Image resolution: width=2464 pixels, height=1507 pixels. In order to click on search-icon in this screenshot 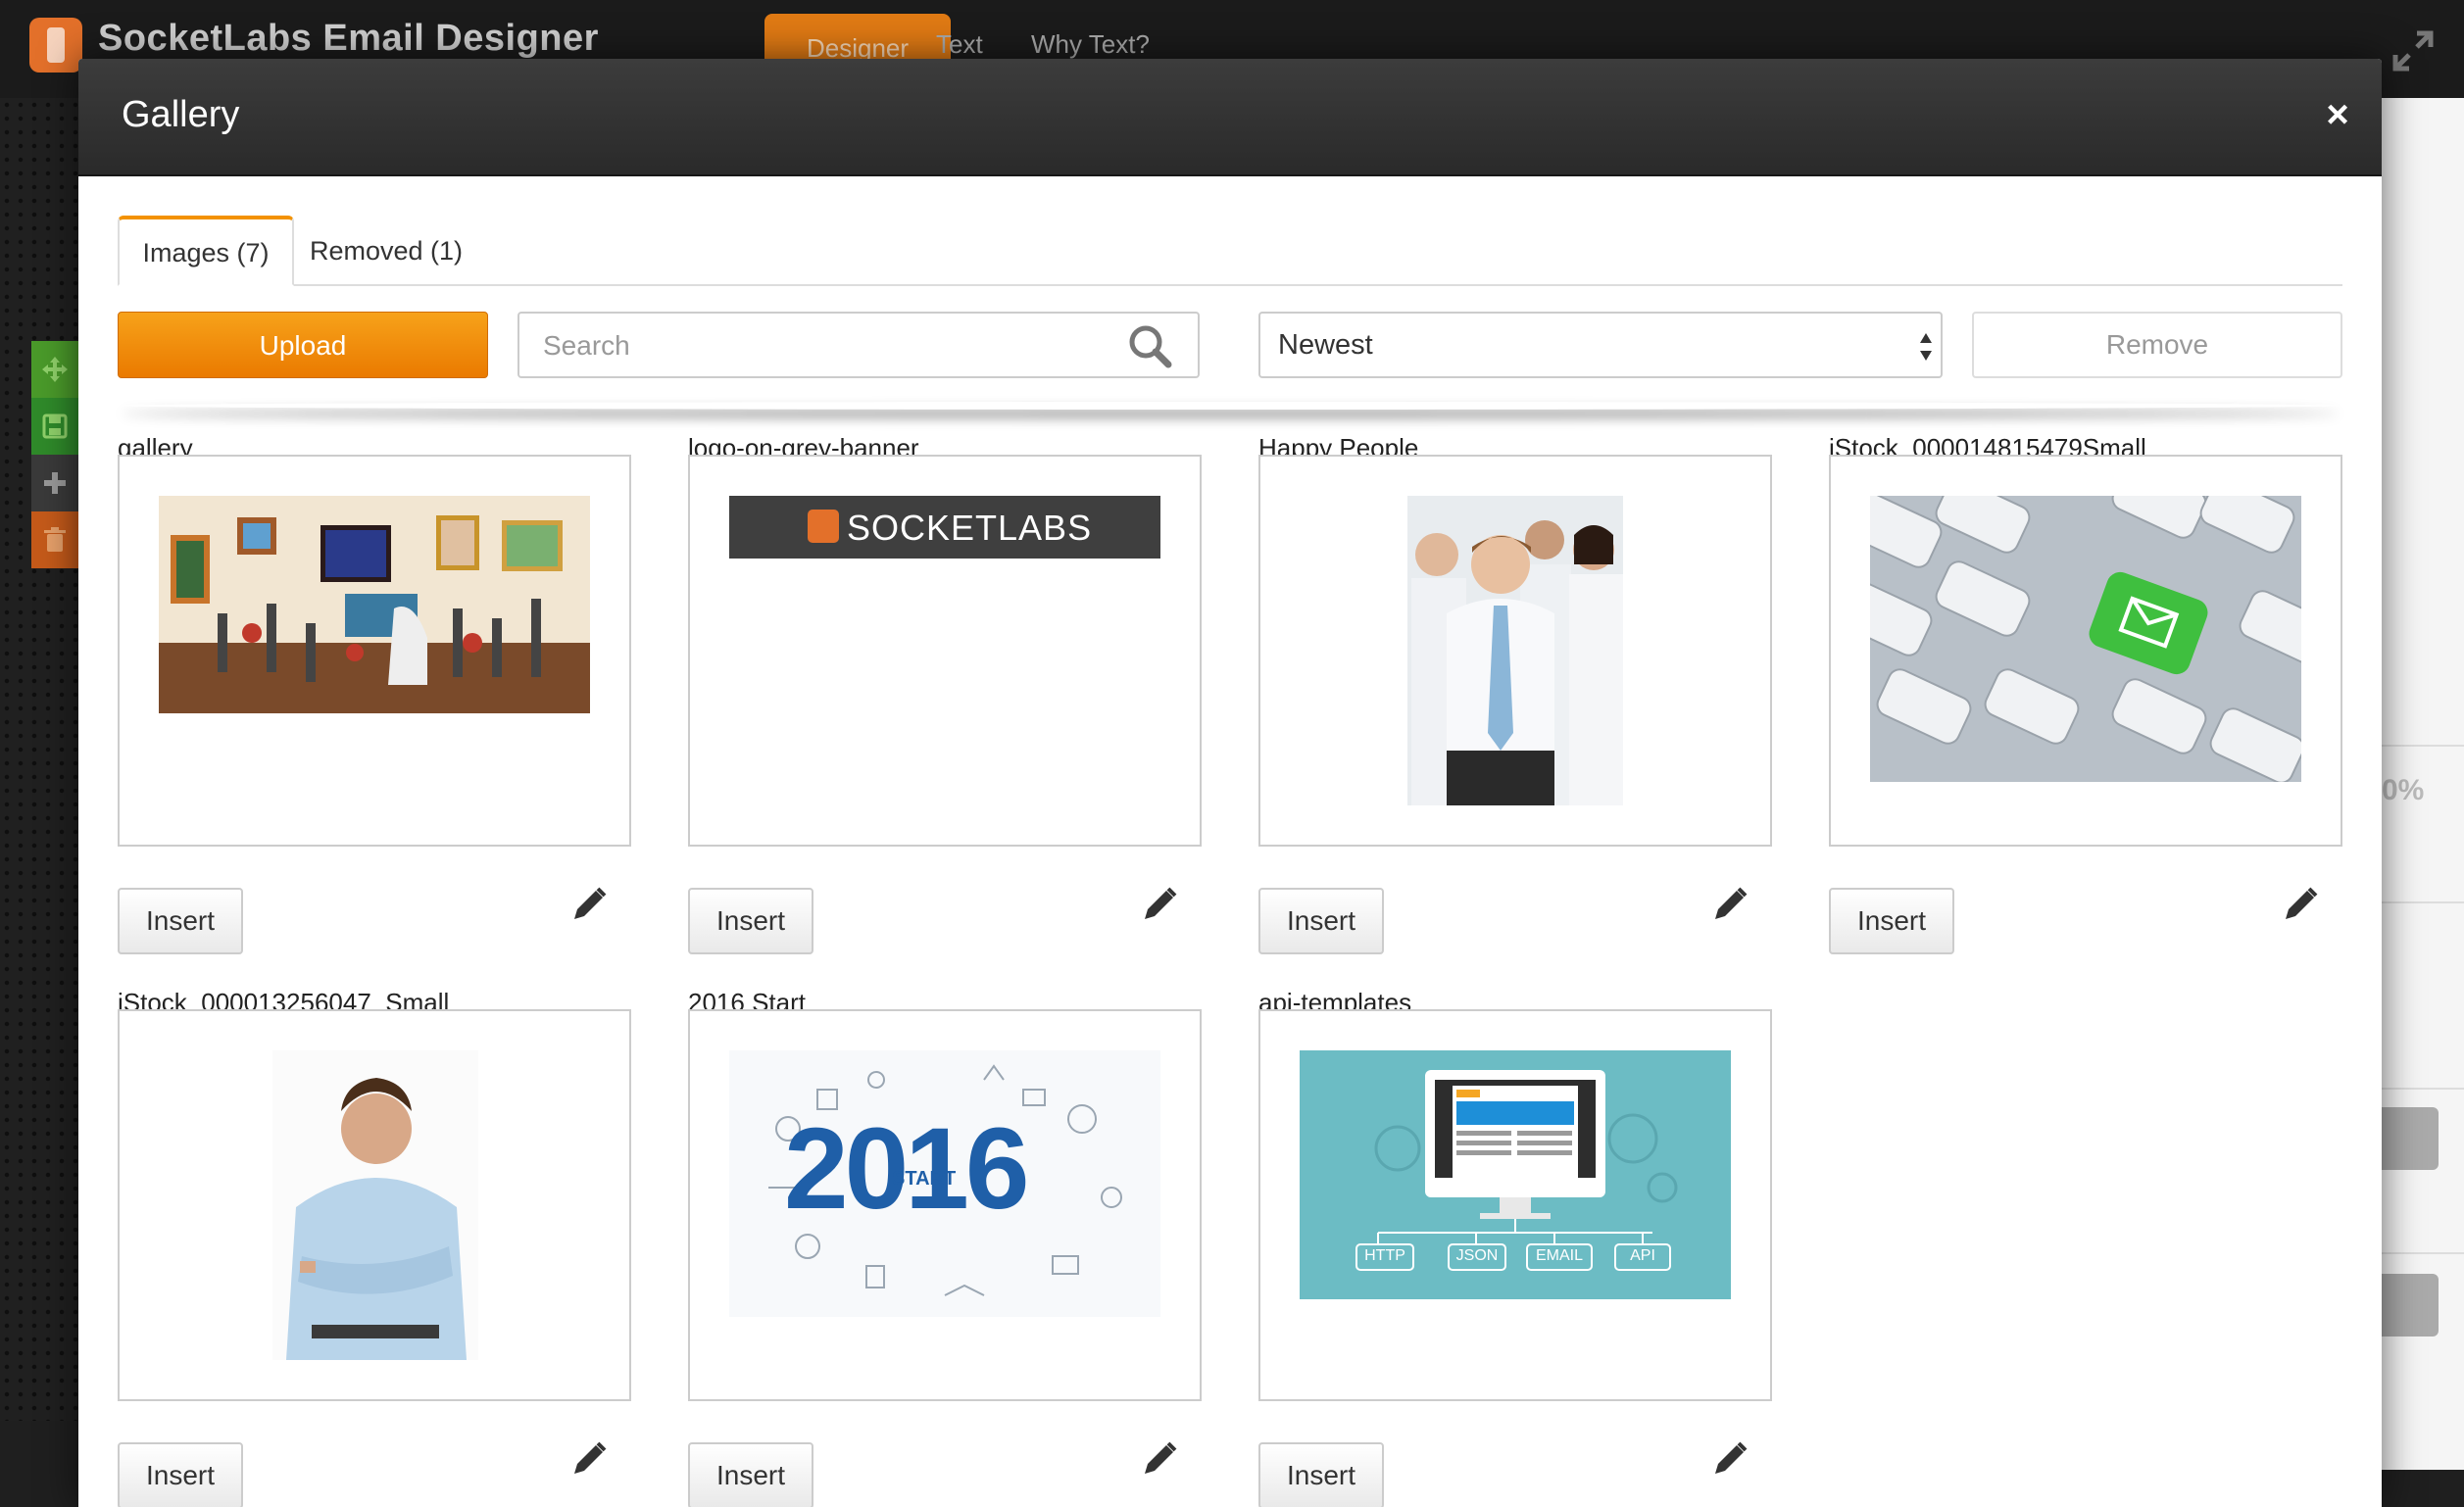, I will do `click(1149, 345)`.